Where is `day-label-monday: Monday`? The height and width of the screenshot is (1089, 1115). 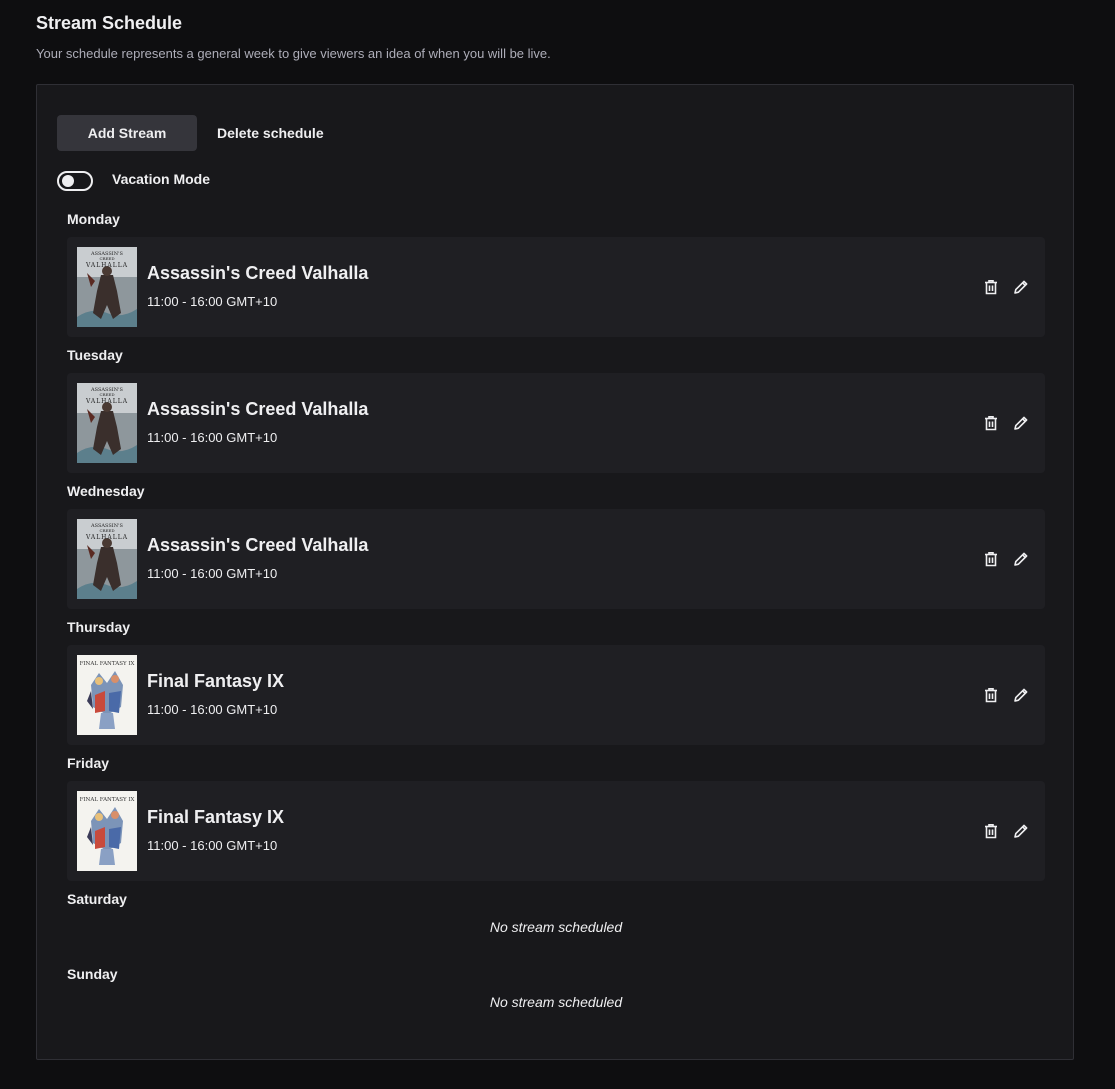 day-label-monday: Monday is located at coordinates (93, 219).